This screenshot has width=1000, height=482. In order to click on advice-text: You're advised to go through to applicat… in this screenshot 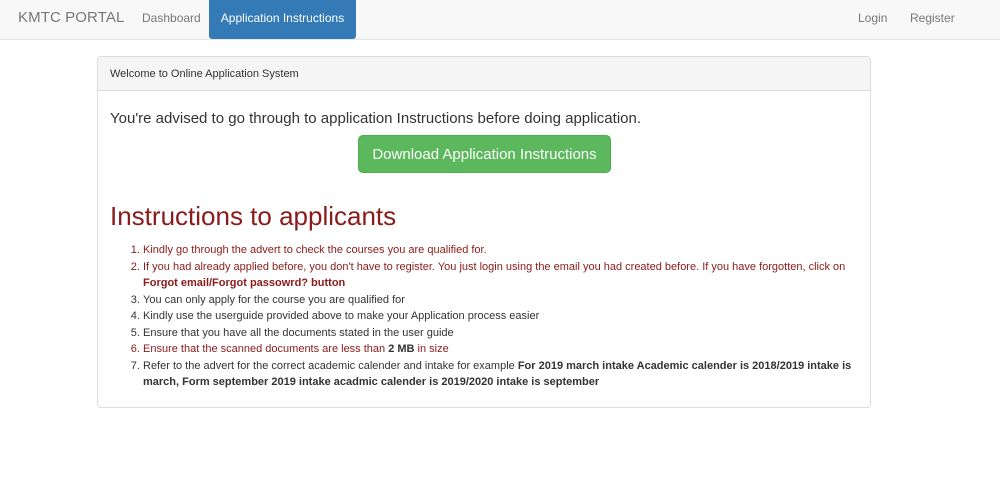, I will do `click(376, 118)`.